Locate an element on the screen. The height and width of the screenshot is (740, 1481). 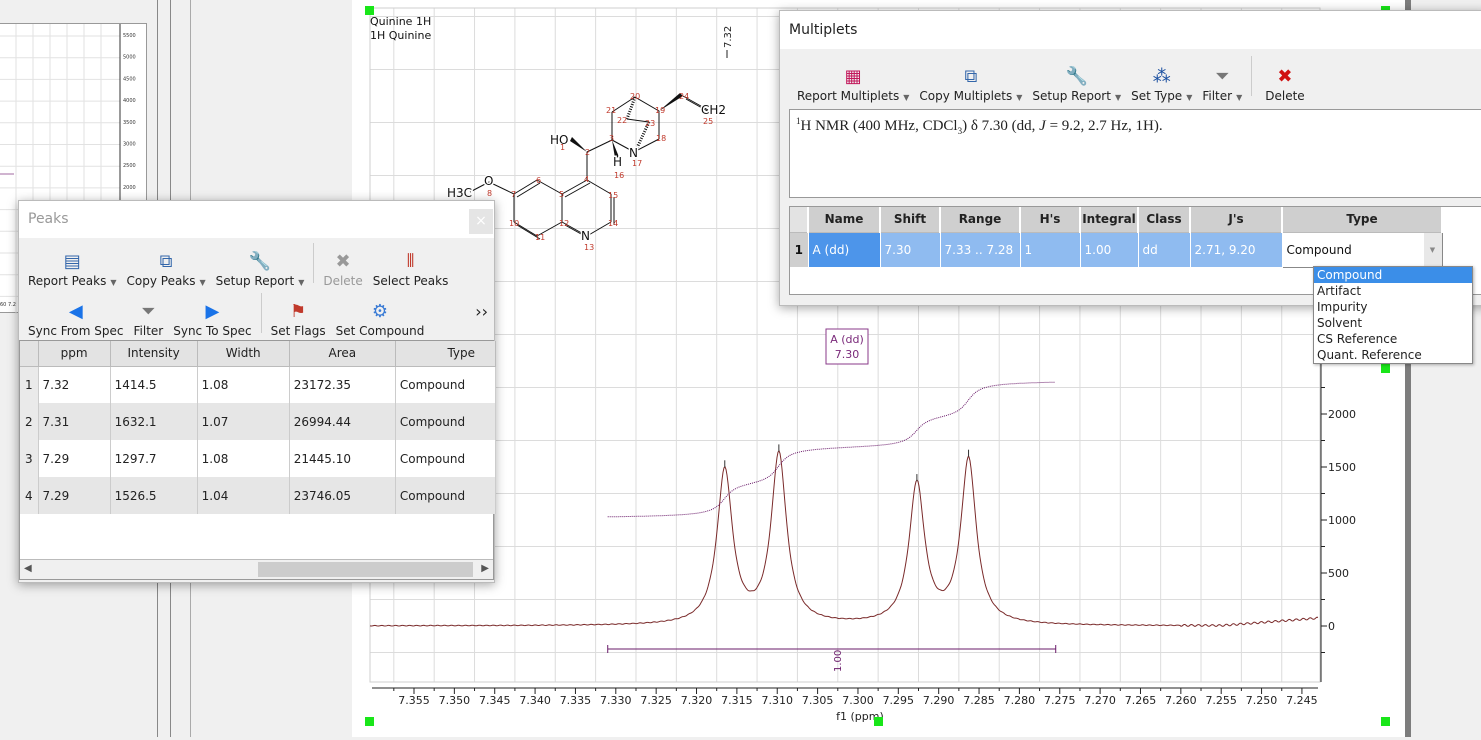
cell-area: 21445.10 is located at coordinates (342, 458).